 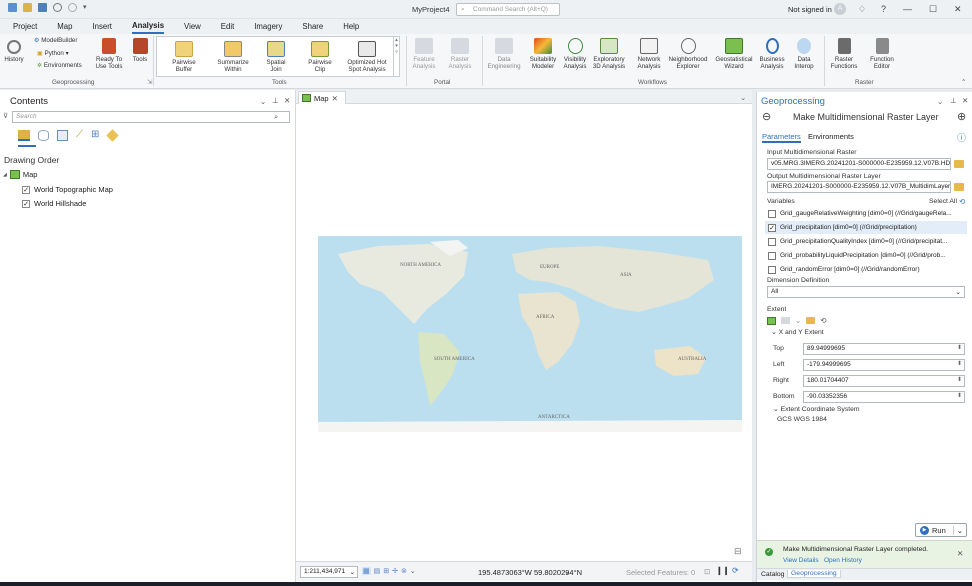 What do you see at coordinates (722, 570) in the screenshot?
I see `pause-icon: ❙❙` at bounding box center [722, 570].